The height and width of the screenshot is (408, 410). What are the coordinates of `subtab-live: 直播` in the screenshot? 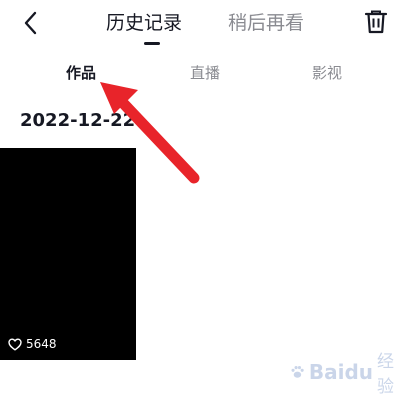 It's located at (205, 73).